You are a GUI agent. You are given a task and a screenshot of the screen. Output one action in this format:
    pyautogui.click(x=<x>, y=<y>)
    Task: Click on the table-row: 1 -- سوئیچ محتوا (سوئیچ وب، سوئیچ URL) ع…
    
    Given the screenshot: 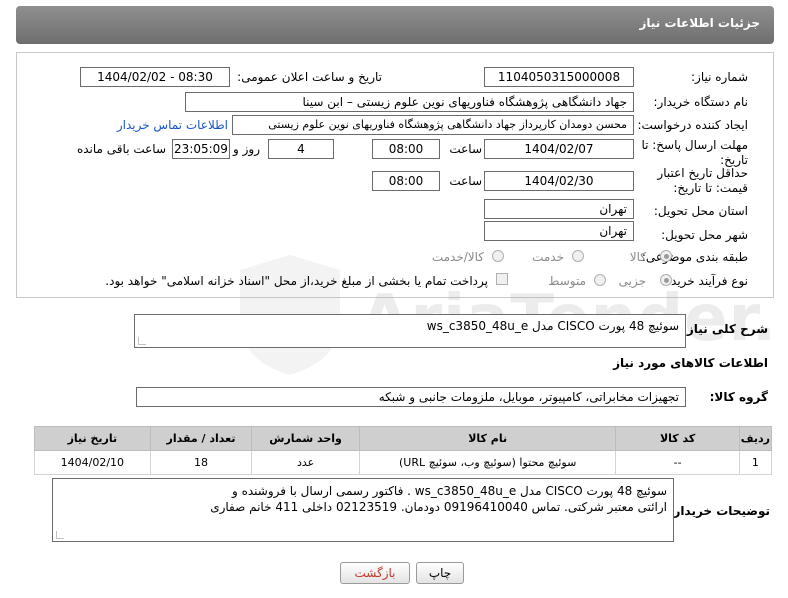 What is the action you would take?
    pyautogui.click(x=403, y=462)
    